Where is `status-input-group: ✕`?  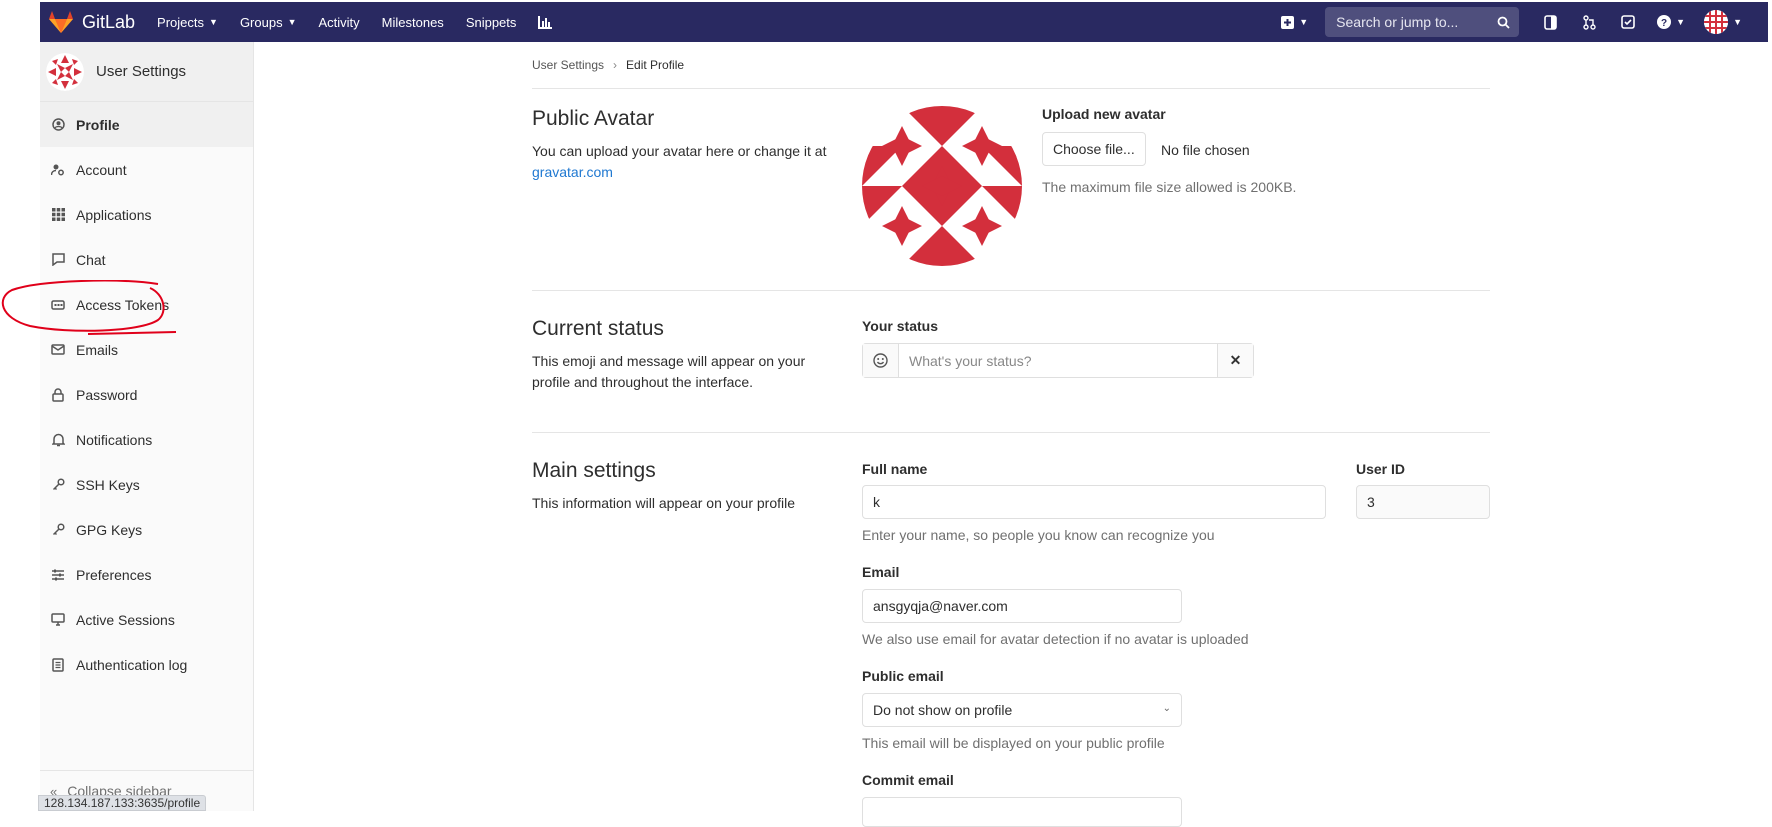
status-input-group: ✕ is located at coordinates (1058, 360).